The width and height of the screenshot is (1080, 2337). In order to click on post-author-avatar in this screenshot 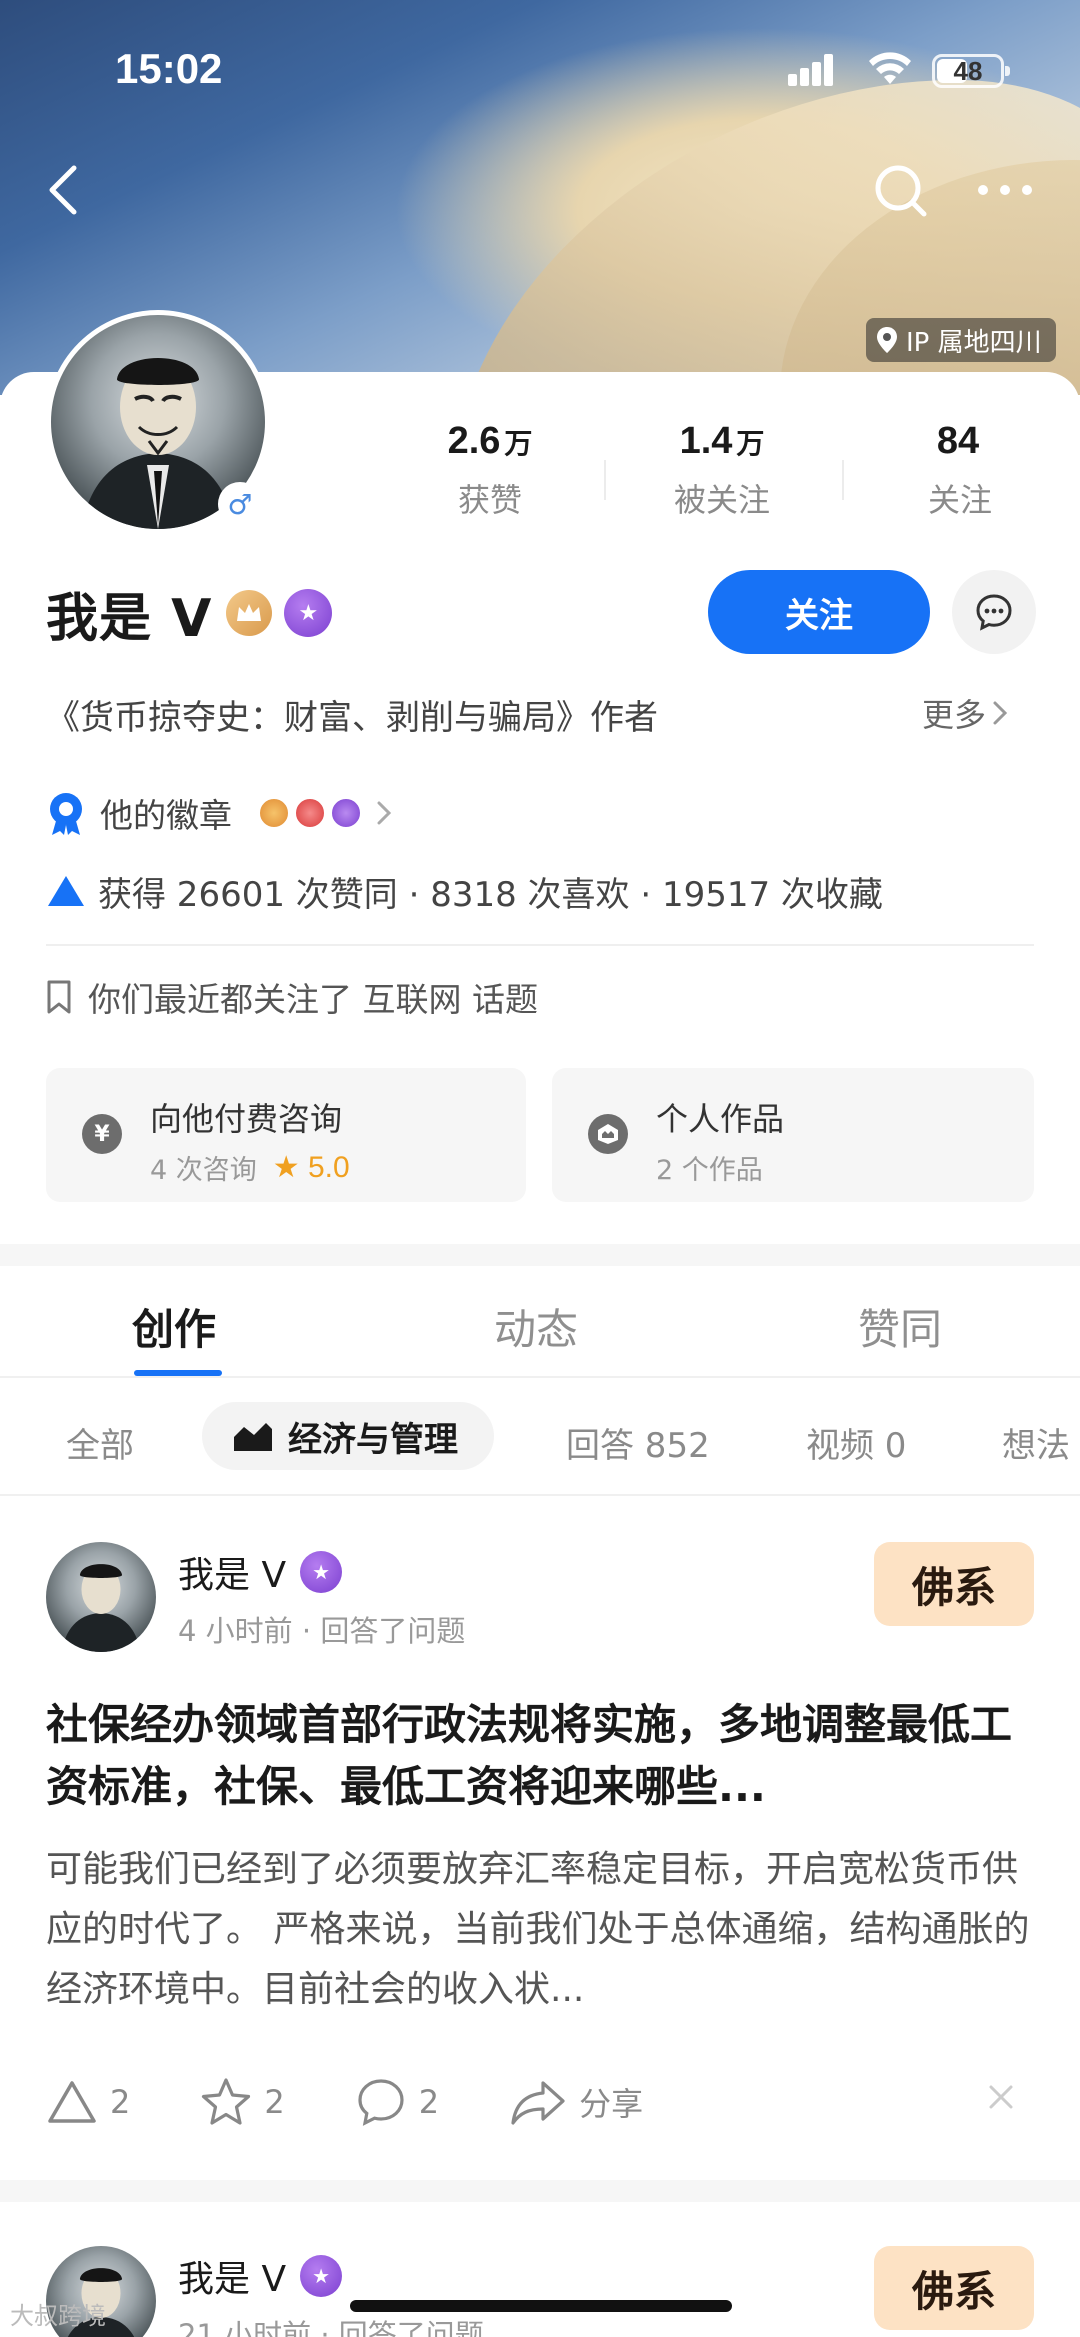, I will do `click(101, 1597)`.